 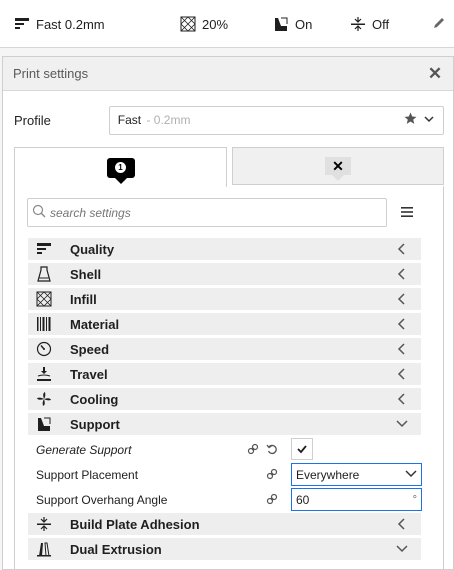 I want to click on tab-recommended: 1, so click(x=120, y=167).